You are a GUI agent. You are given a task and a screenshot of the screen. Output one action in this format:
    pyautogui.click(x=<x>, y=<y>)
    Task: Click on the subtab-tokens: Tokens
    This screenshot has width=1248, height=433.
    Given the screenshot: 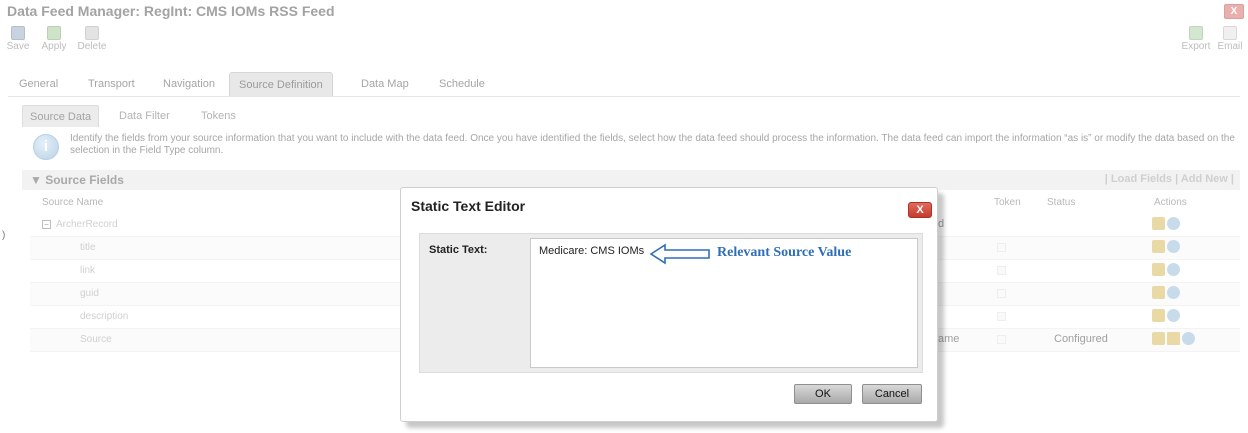 What is the action you would take?
    pyautogui.click(x=218, y=116)
    